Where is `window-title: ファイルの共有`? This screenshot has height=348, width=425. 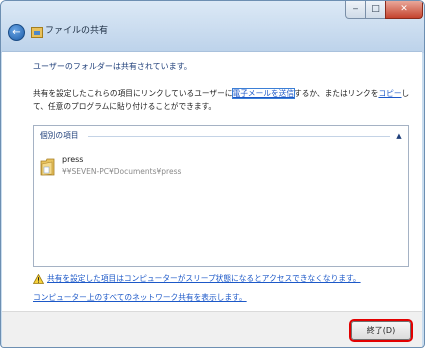
window-title: ファイルの共有 is located at coordinates (77, 31).